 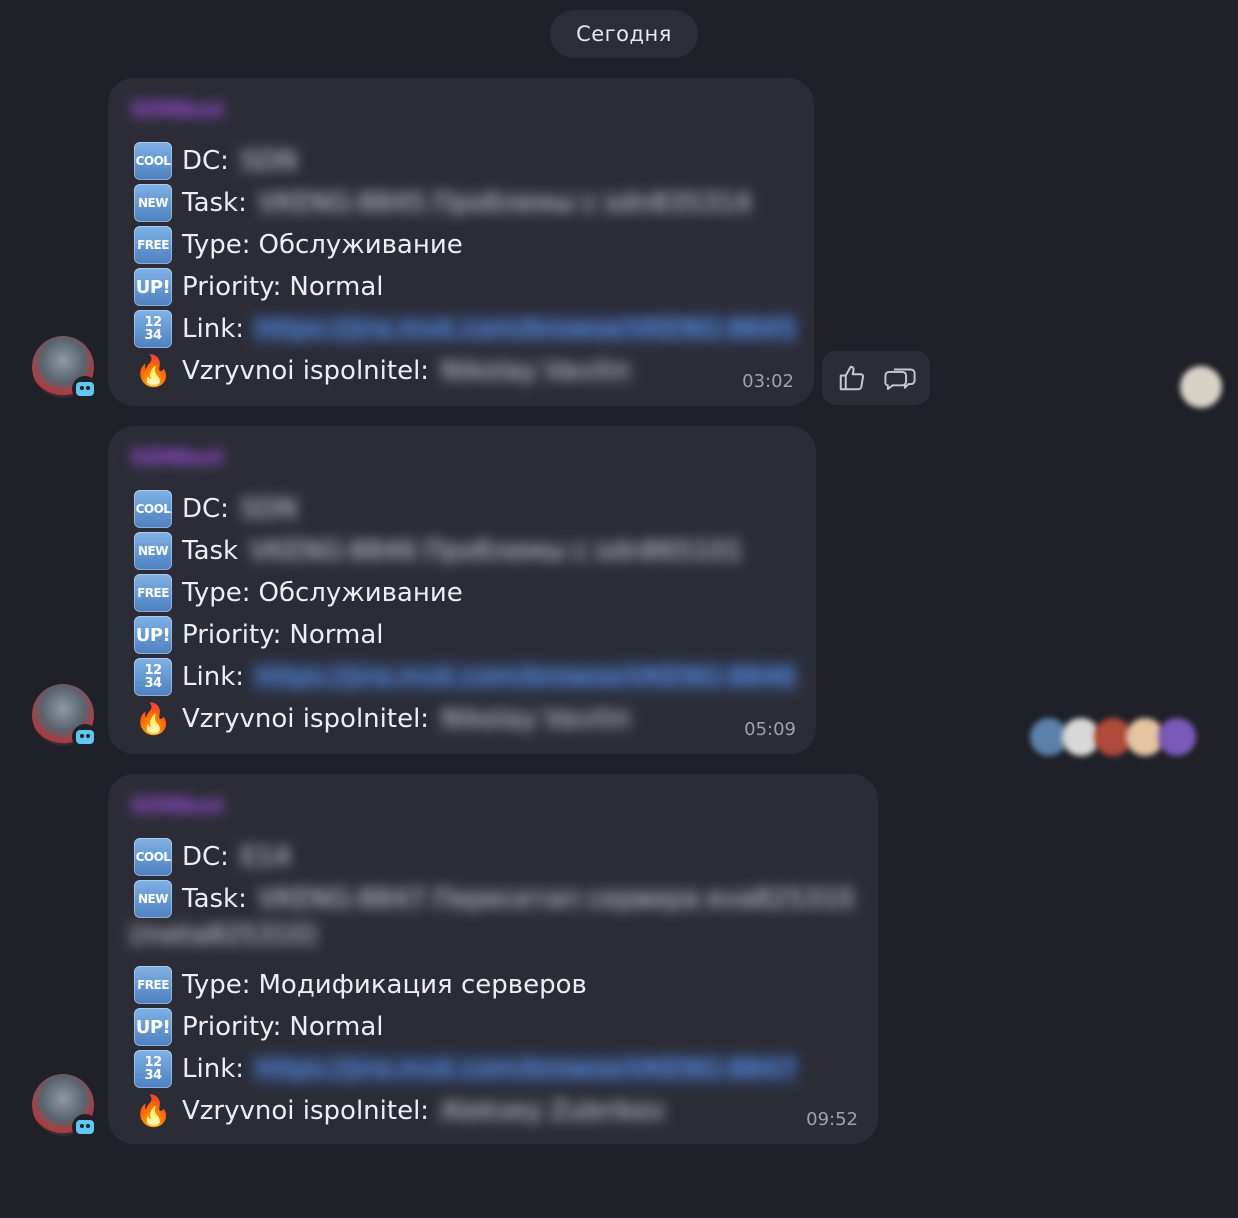 What do you see at coordinates (553, 1111) in the screenshot?
I see `executor-name: Aleksey Zubrikov` at bounding box center [553, 1111].